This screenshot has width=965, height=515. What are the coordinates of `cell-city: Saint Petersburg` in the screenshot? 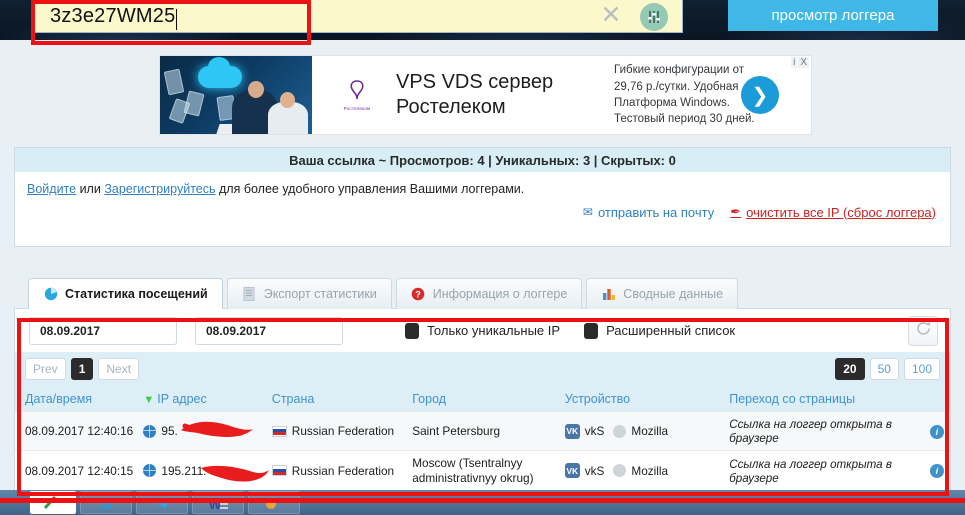 It's located at (482, 431).